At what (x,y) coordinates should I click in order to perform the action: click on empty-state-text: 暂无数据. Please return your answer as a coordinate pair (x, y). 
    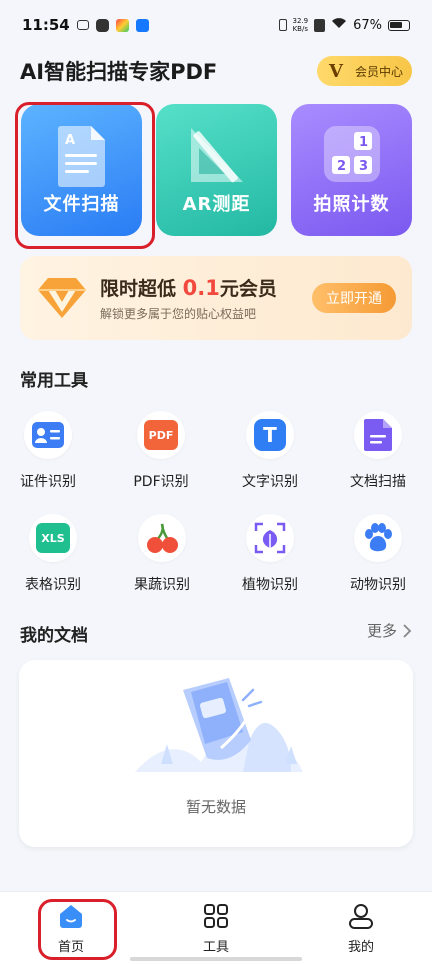
    Looking at the image, I should click on (215, 807).